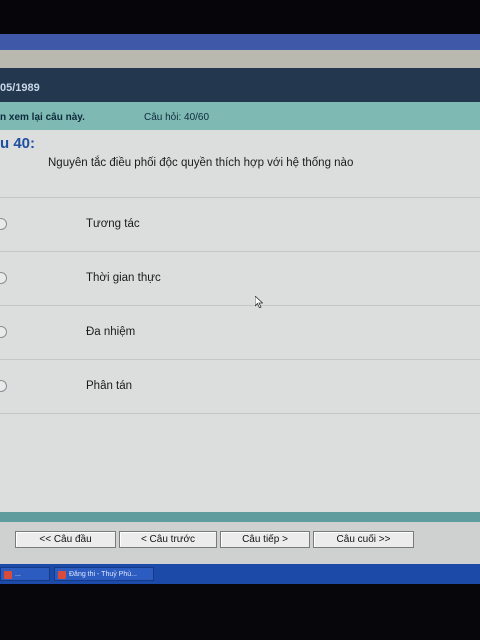 The height and width of the screenshot is (640, 480). Describe the element at coordinates (113, 224) in the screenshot. I see `answer-option-label: Tương tác` at that location.